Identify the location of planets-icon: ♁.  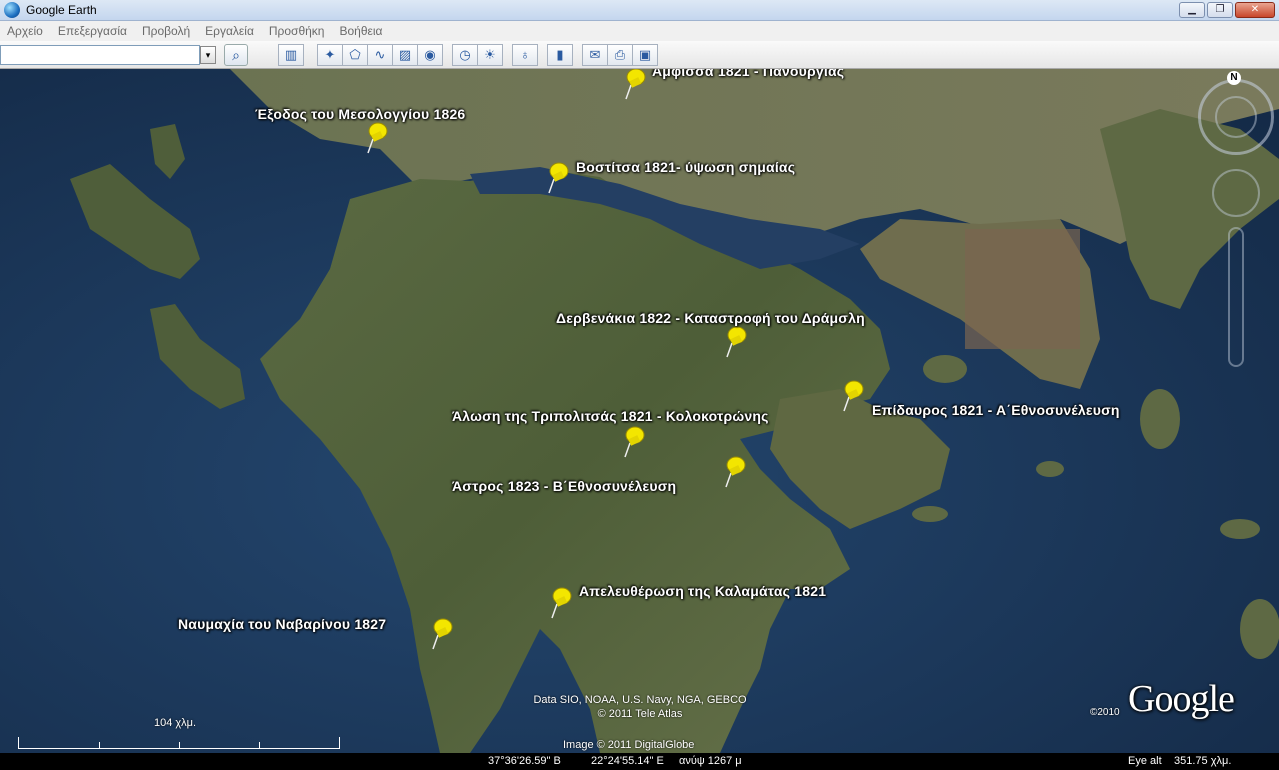
(525, 54).